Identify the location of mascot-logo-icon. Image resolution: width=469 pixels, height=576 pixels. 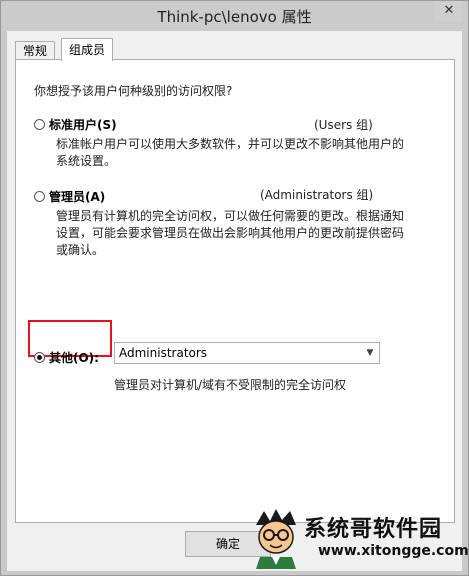
(276, 539).